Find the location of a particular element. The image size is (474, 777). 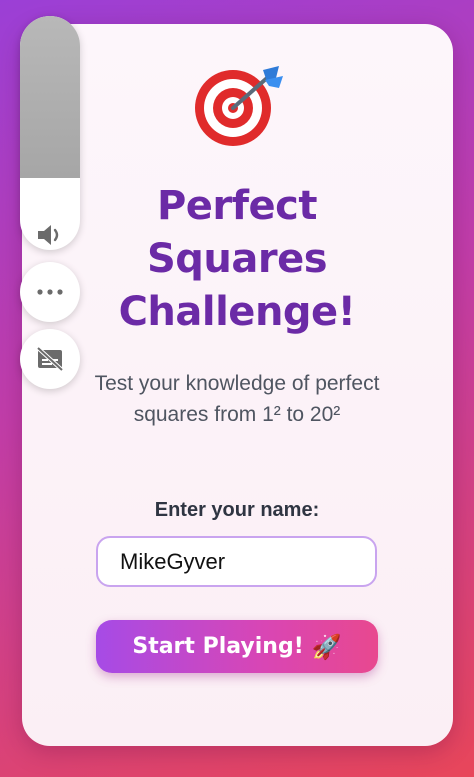

target-dart-icon is located at coordinates (239, 106).